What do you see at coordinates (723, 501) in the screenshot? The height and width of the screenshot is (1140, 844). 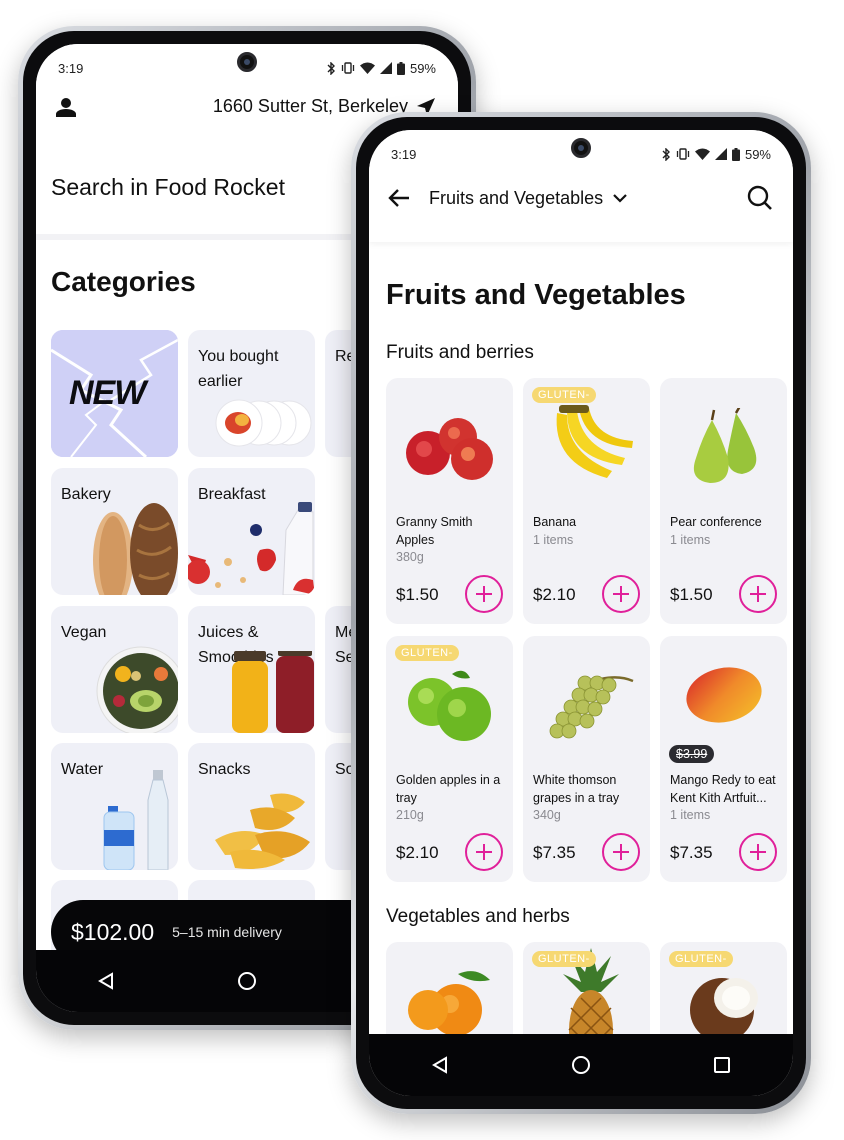 I see `product-card: Pear conference 1 items $1.50` at bounding box center [723, 501].